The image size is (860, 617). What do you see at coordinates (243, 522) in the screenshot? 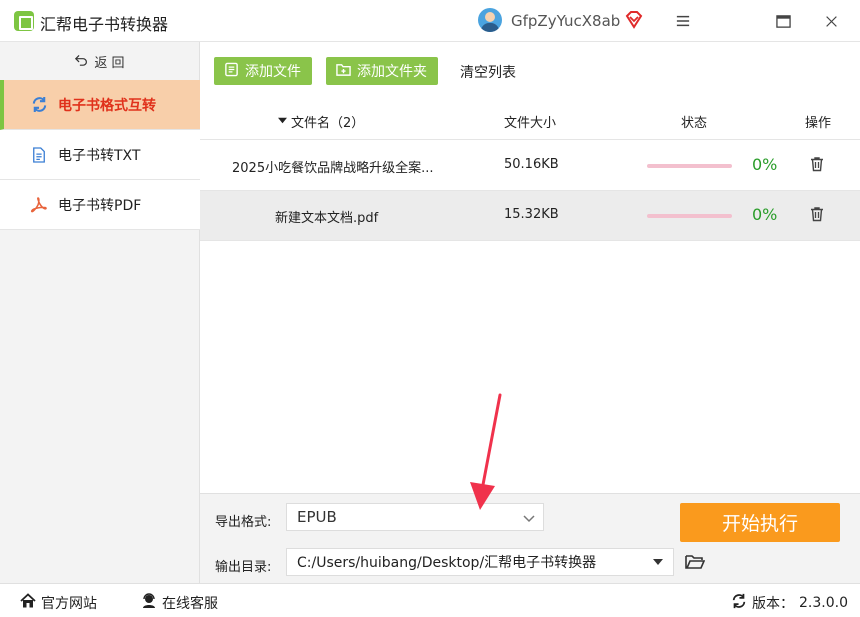
I see `format-label: 导出格式:` at bounding box center [243, 522].